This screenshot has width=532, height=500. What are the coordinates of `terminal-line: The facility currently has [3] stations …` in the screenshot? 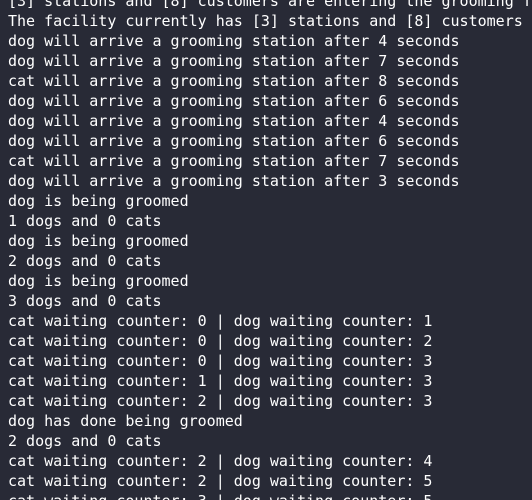 It's located at (265, 21).